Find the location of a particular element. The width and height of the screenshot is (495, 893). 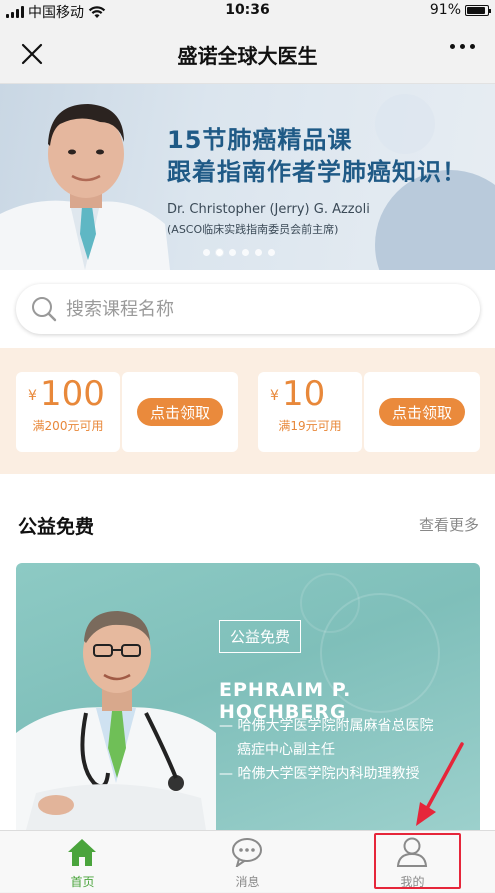

search-bar is located at coordinates (248, 309).